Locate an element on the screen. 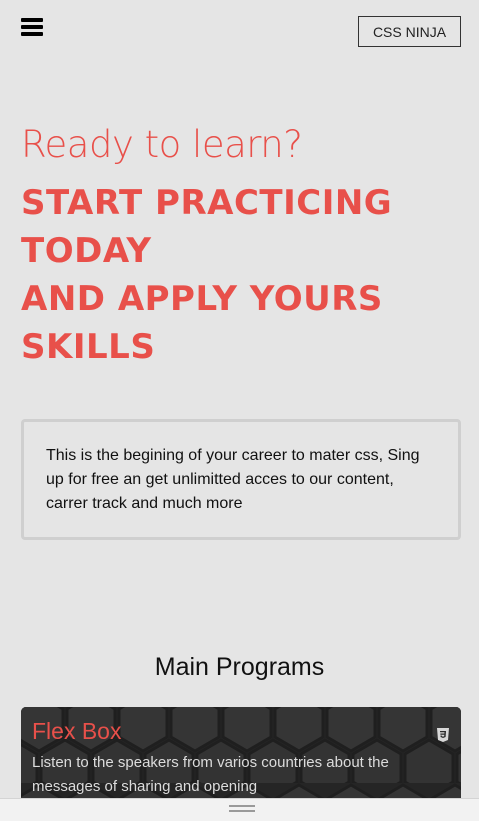  css-ninja-button: CSS NINJA is located at coordinates (409, 31).